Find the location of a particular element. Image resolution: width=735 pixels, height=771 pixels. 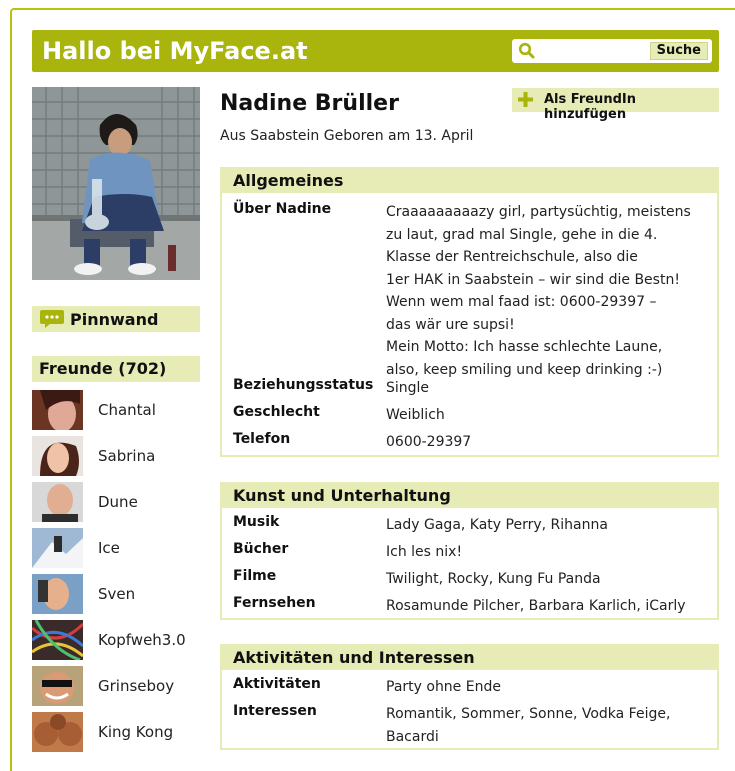

friend-item: Kopfweh3.0 is located at coordinates (116, 640).